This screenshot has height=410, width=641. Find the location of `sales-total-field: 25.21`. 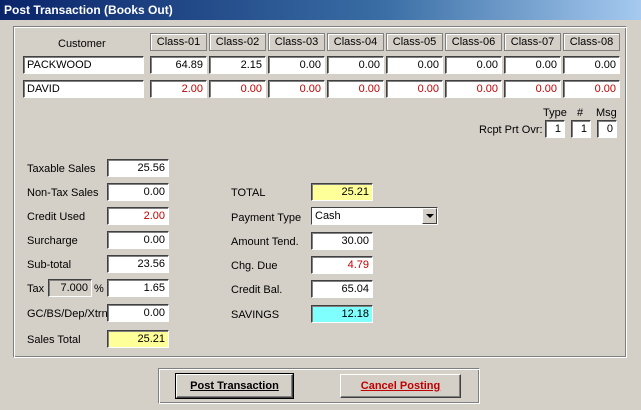

sales-total-field: 25.21 is located at coordinates (138, 339).